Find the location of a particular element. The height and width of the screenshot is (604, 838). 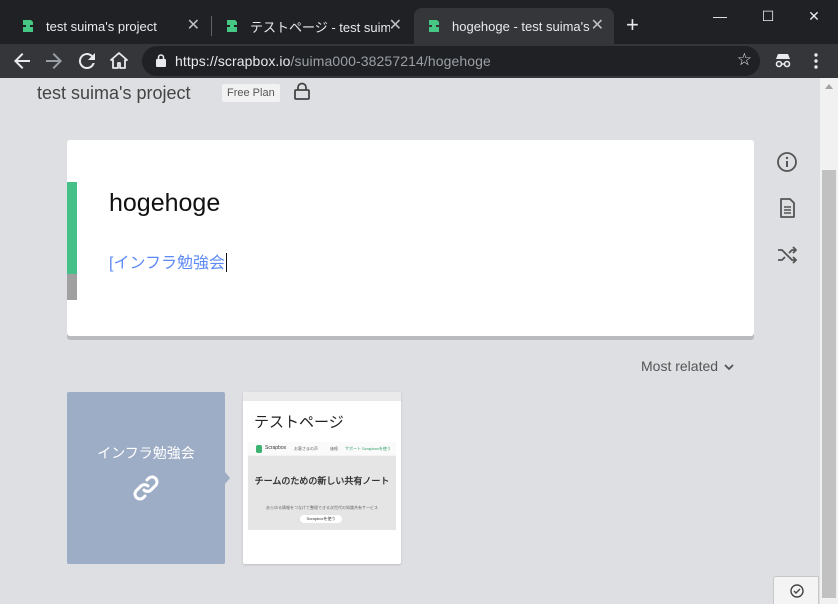

bookmark-star-icon: ☆ is located at coordinates (744, 60).